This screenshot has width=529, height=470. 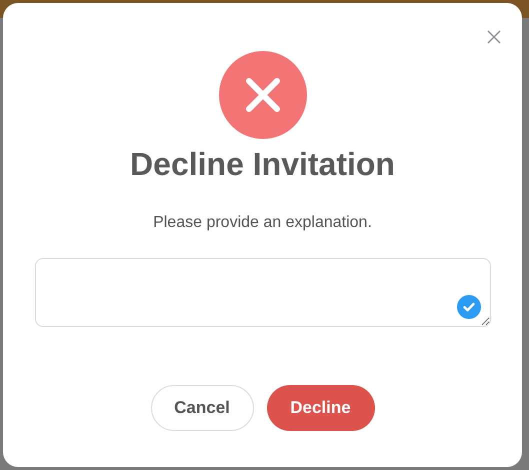 What do you see at coordinates (494, 37) in the screenshot?
I see `close-icon` at bounding box center [494, 37].